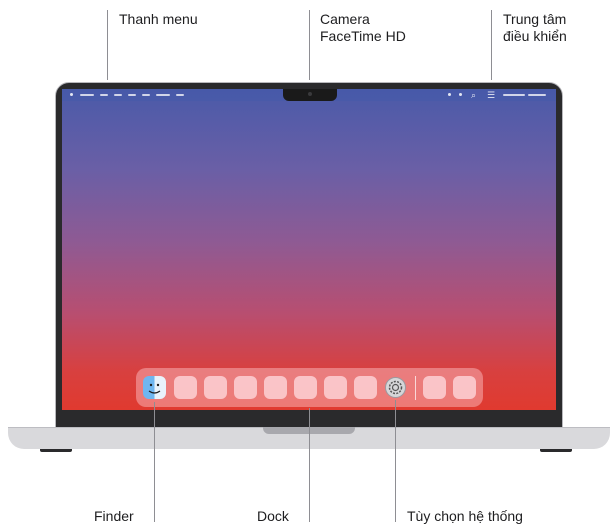 The height and width of the screenshot is (526, 610). Describe the element at coordinates (535, 36) in the screenshot. I see `control-center-label-line2: điều khiển` at that location.